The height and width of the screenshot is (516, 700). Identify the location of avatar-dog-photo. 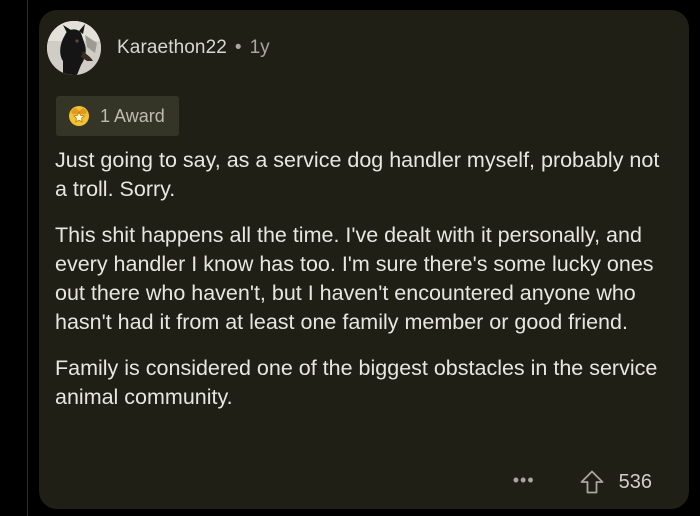
(74, 48).